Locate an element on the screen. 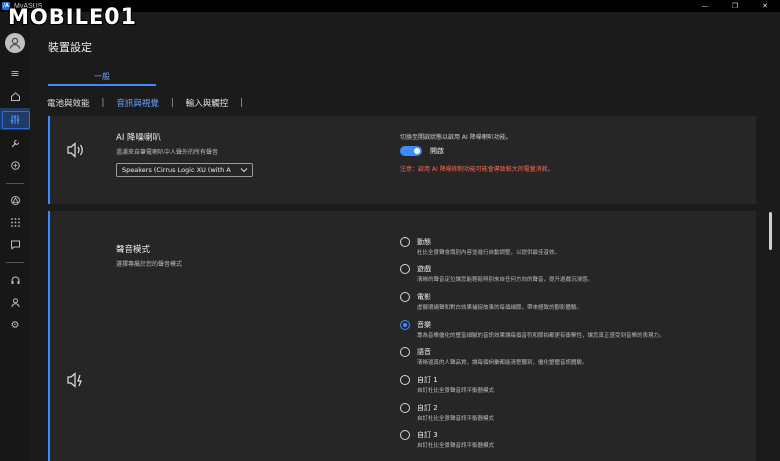 The width and height of the screenshot is (780, 461). watermark-logo: MOBILE01 is located at coordinates (72, 17).